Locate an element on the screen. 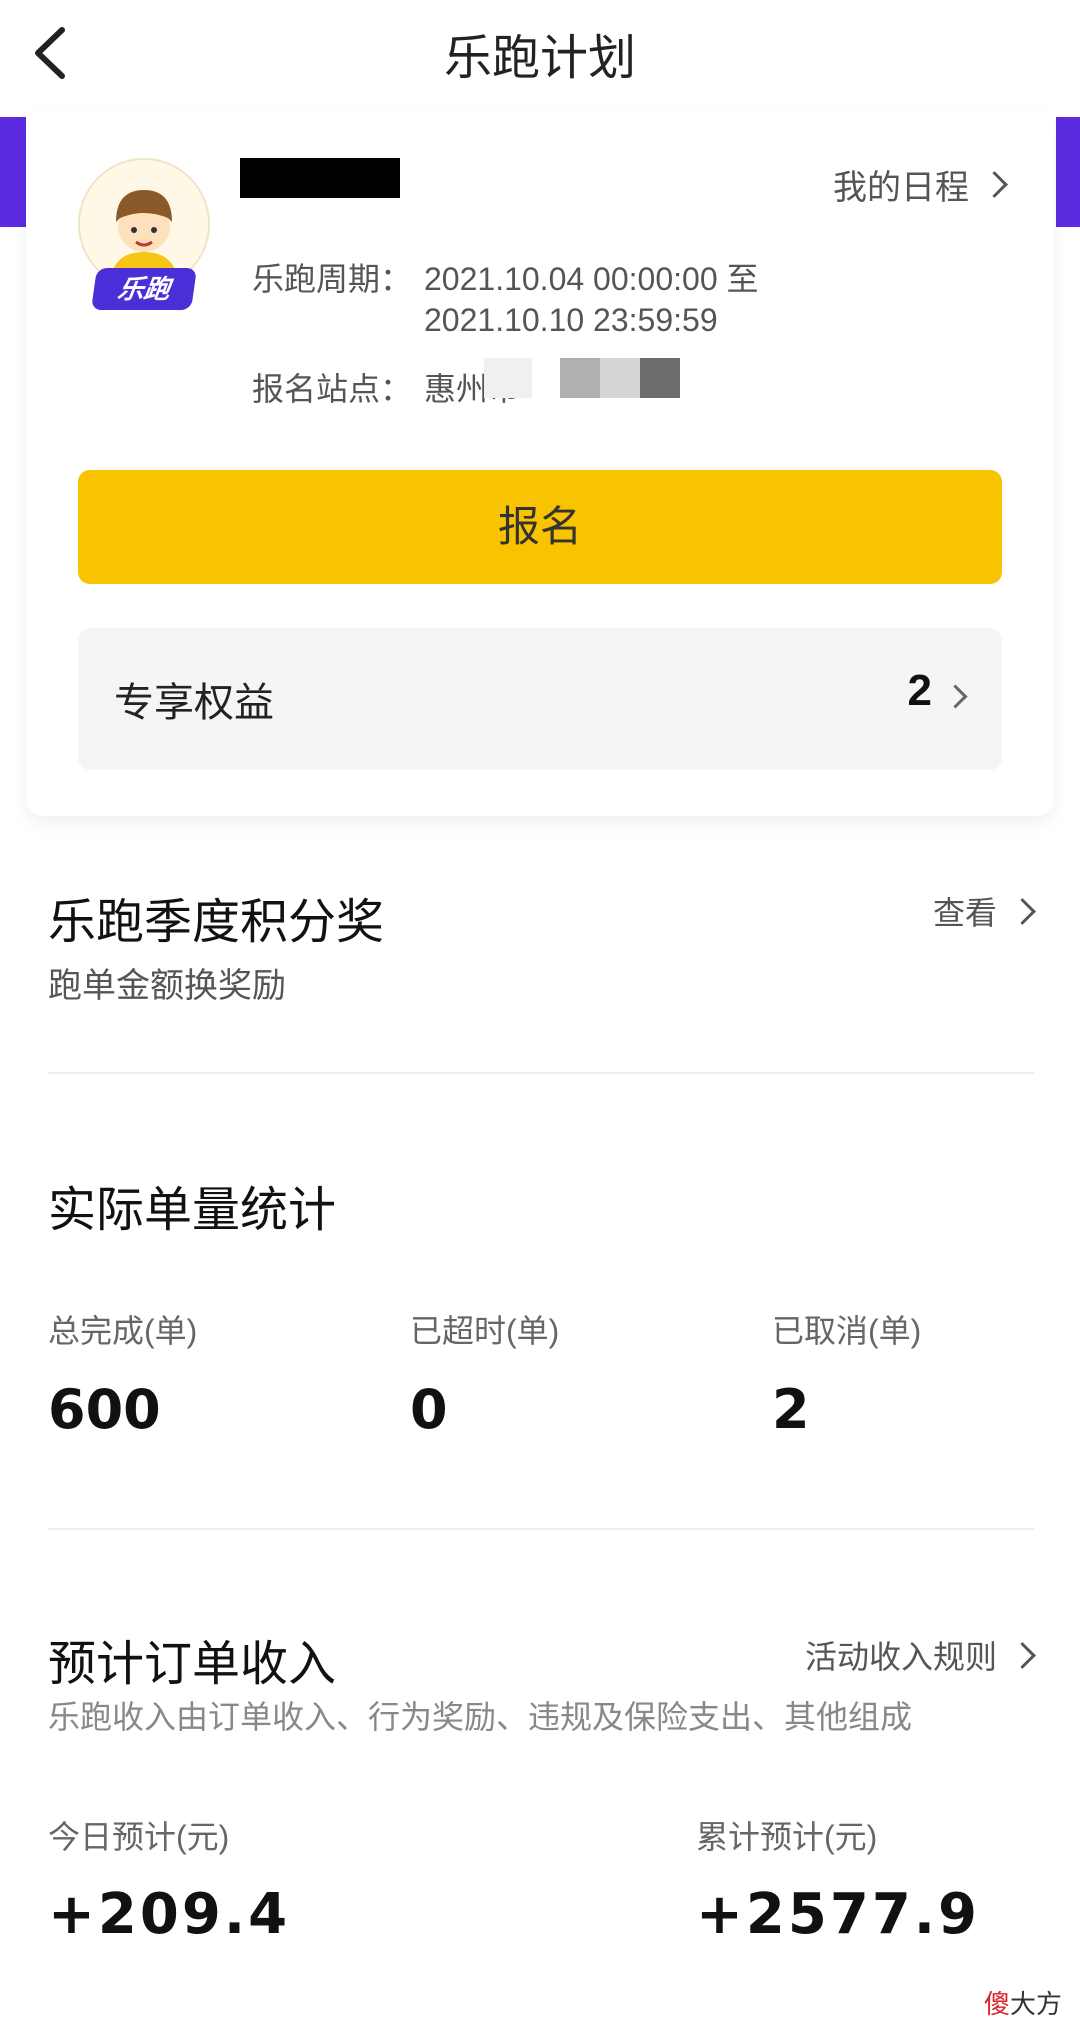 Image resolution: width=1080 pixels, height=2028 pixels. period-end: 2021.10.10 23:59:59 is located at coordinates (571, 320).